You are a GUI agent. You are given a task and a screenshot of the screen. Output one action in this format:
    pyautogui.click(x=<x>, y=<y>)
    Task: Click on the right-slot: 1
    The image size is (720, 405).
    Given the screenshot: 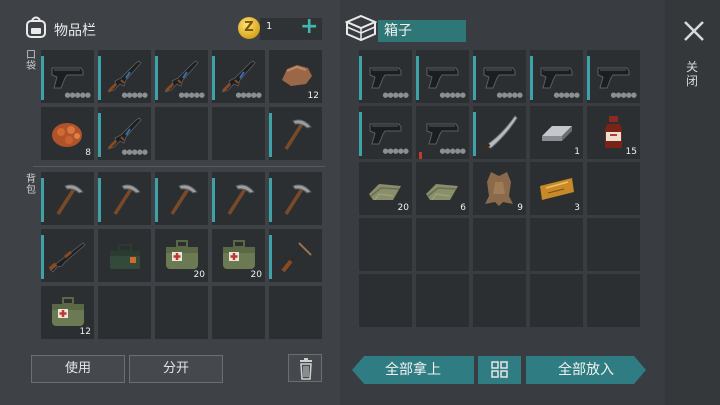 What is the action you would take?
    pyautogui.click(x=556, y=132)
    